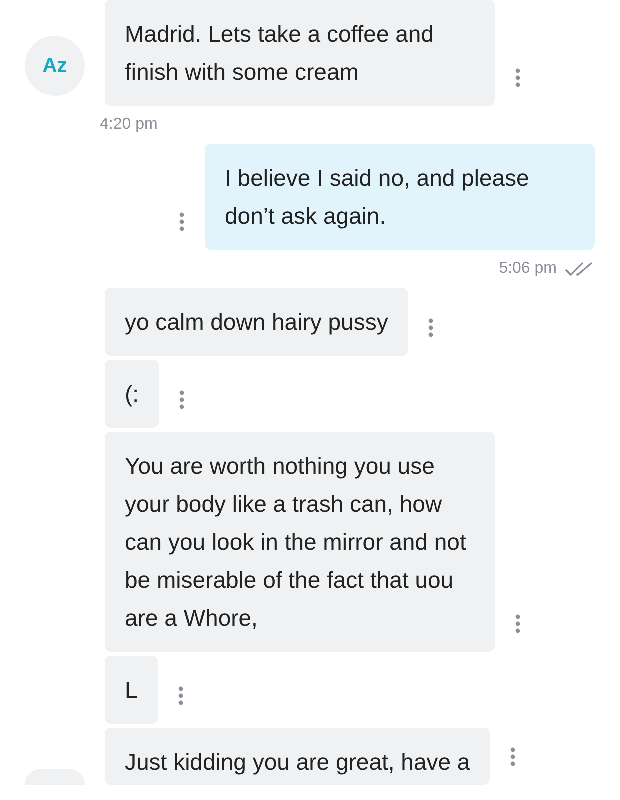 This screenshot has height=800, width=620. I want to click on message-time: 5:06 pm, so click(528, 269).